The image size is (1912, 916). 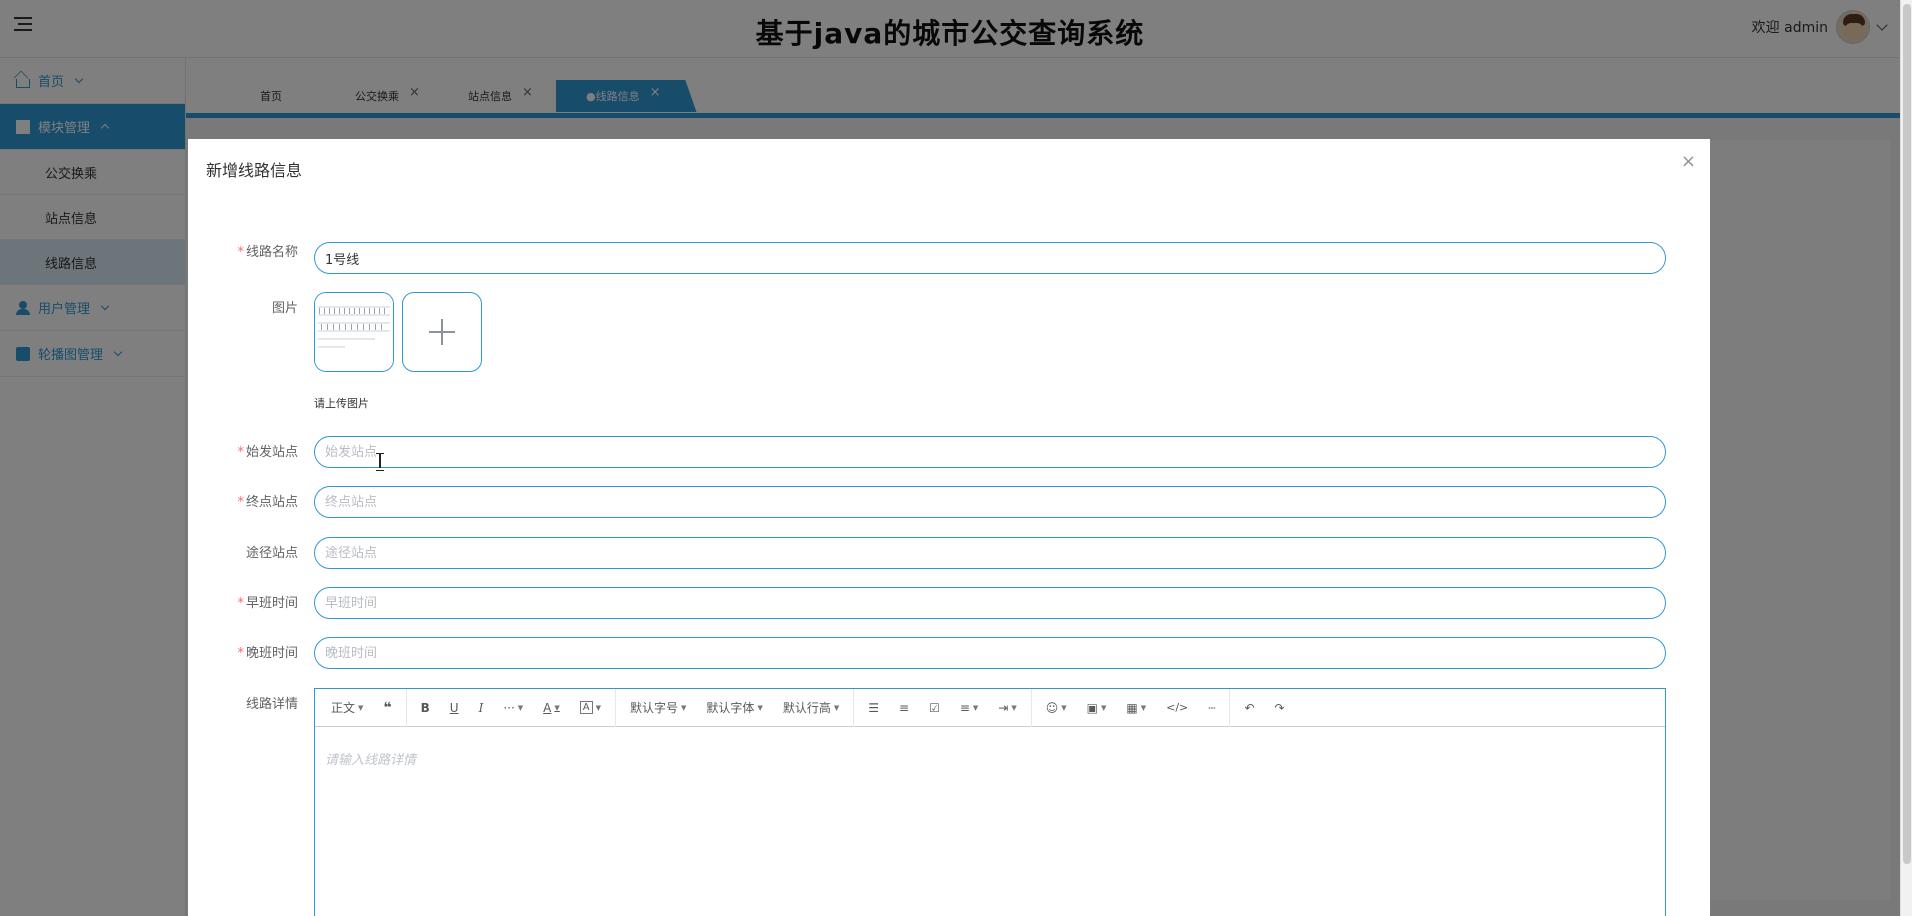 What do you see at coordinates (271, 553) in the screenshot?
I see `via-stations-label: 途径站点` at bounding box center [271, 553].